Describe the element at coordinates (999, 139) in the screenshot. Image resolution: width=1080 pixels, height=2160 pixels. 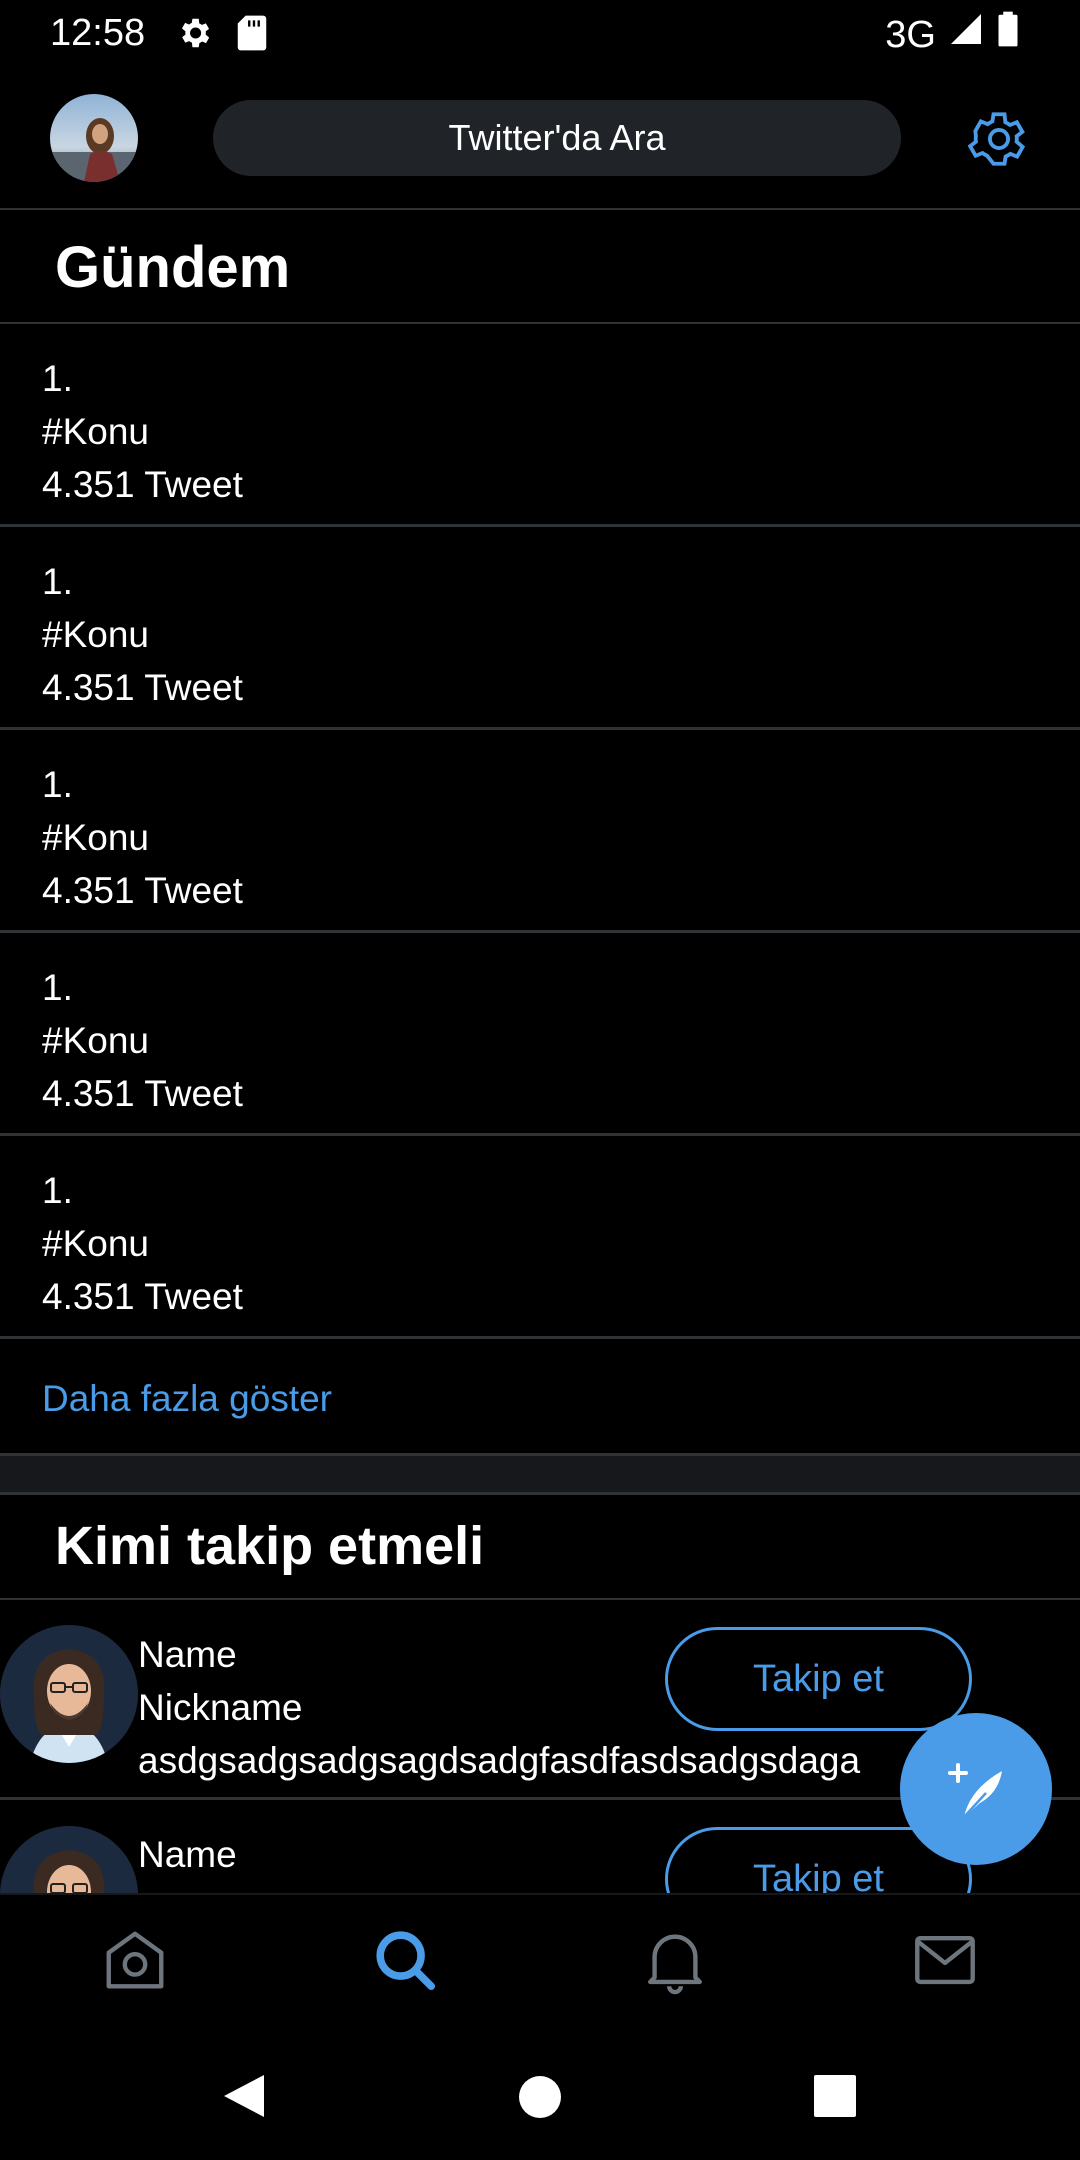
I see `gear-icon` at that location.